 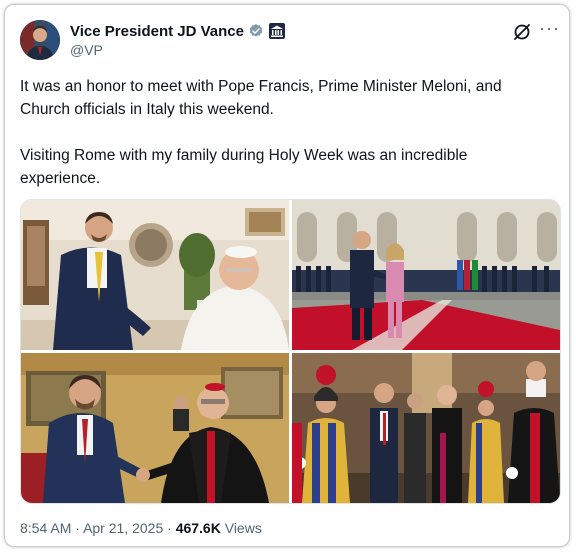 I want to click on photo-meeting-pope-francis, so click(x=155, y=275).